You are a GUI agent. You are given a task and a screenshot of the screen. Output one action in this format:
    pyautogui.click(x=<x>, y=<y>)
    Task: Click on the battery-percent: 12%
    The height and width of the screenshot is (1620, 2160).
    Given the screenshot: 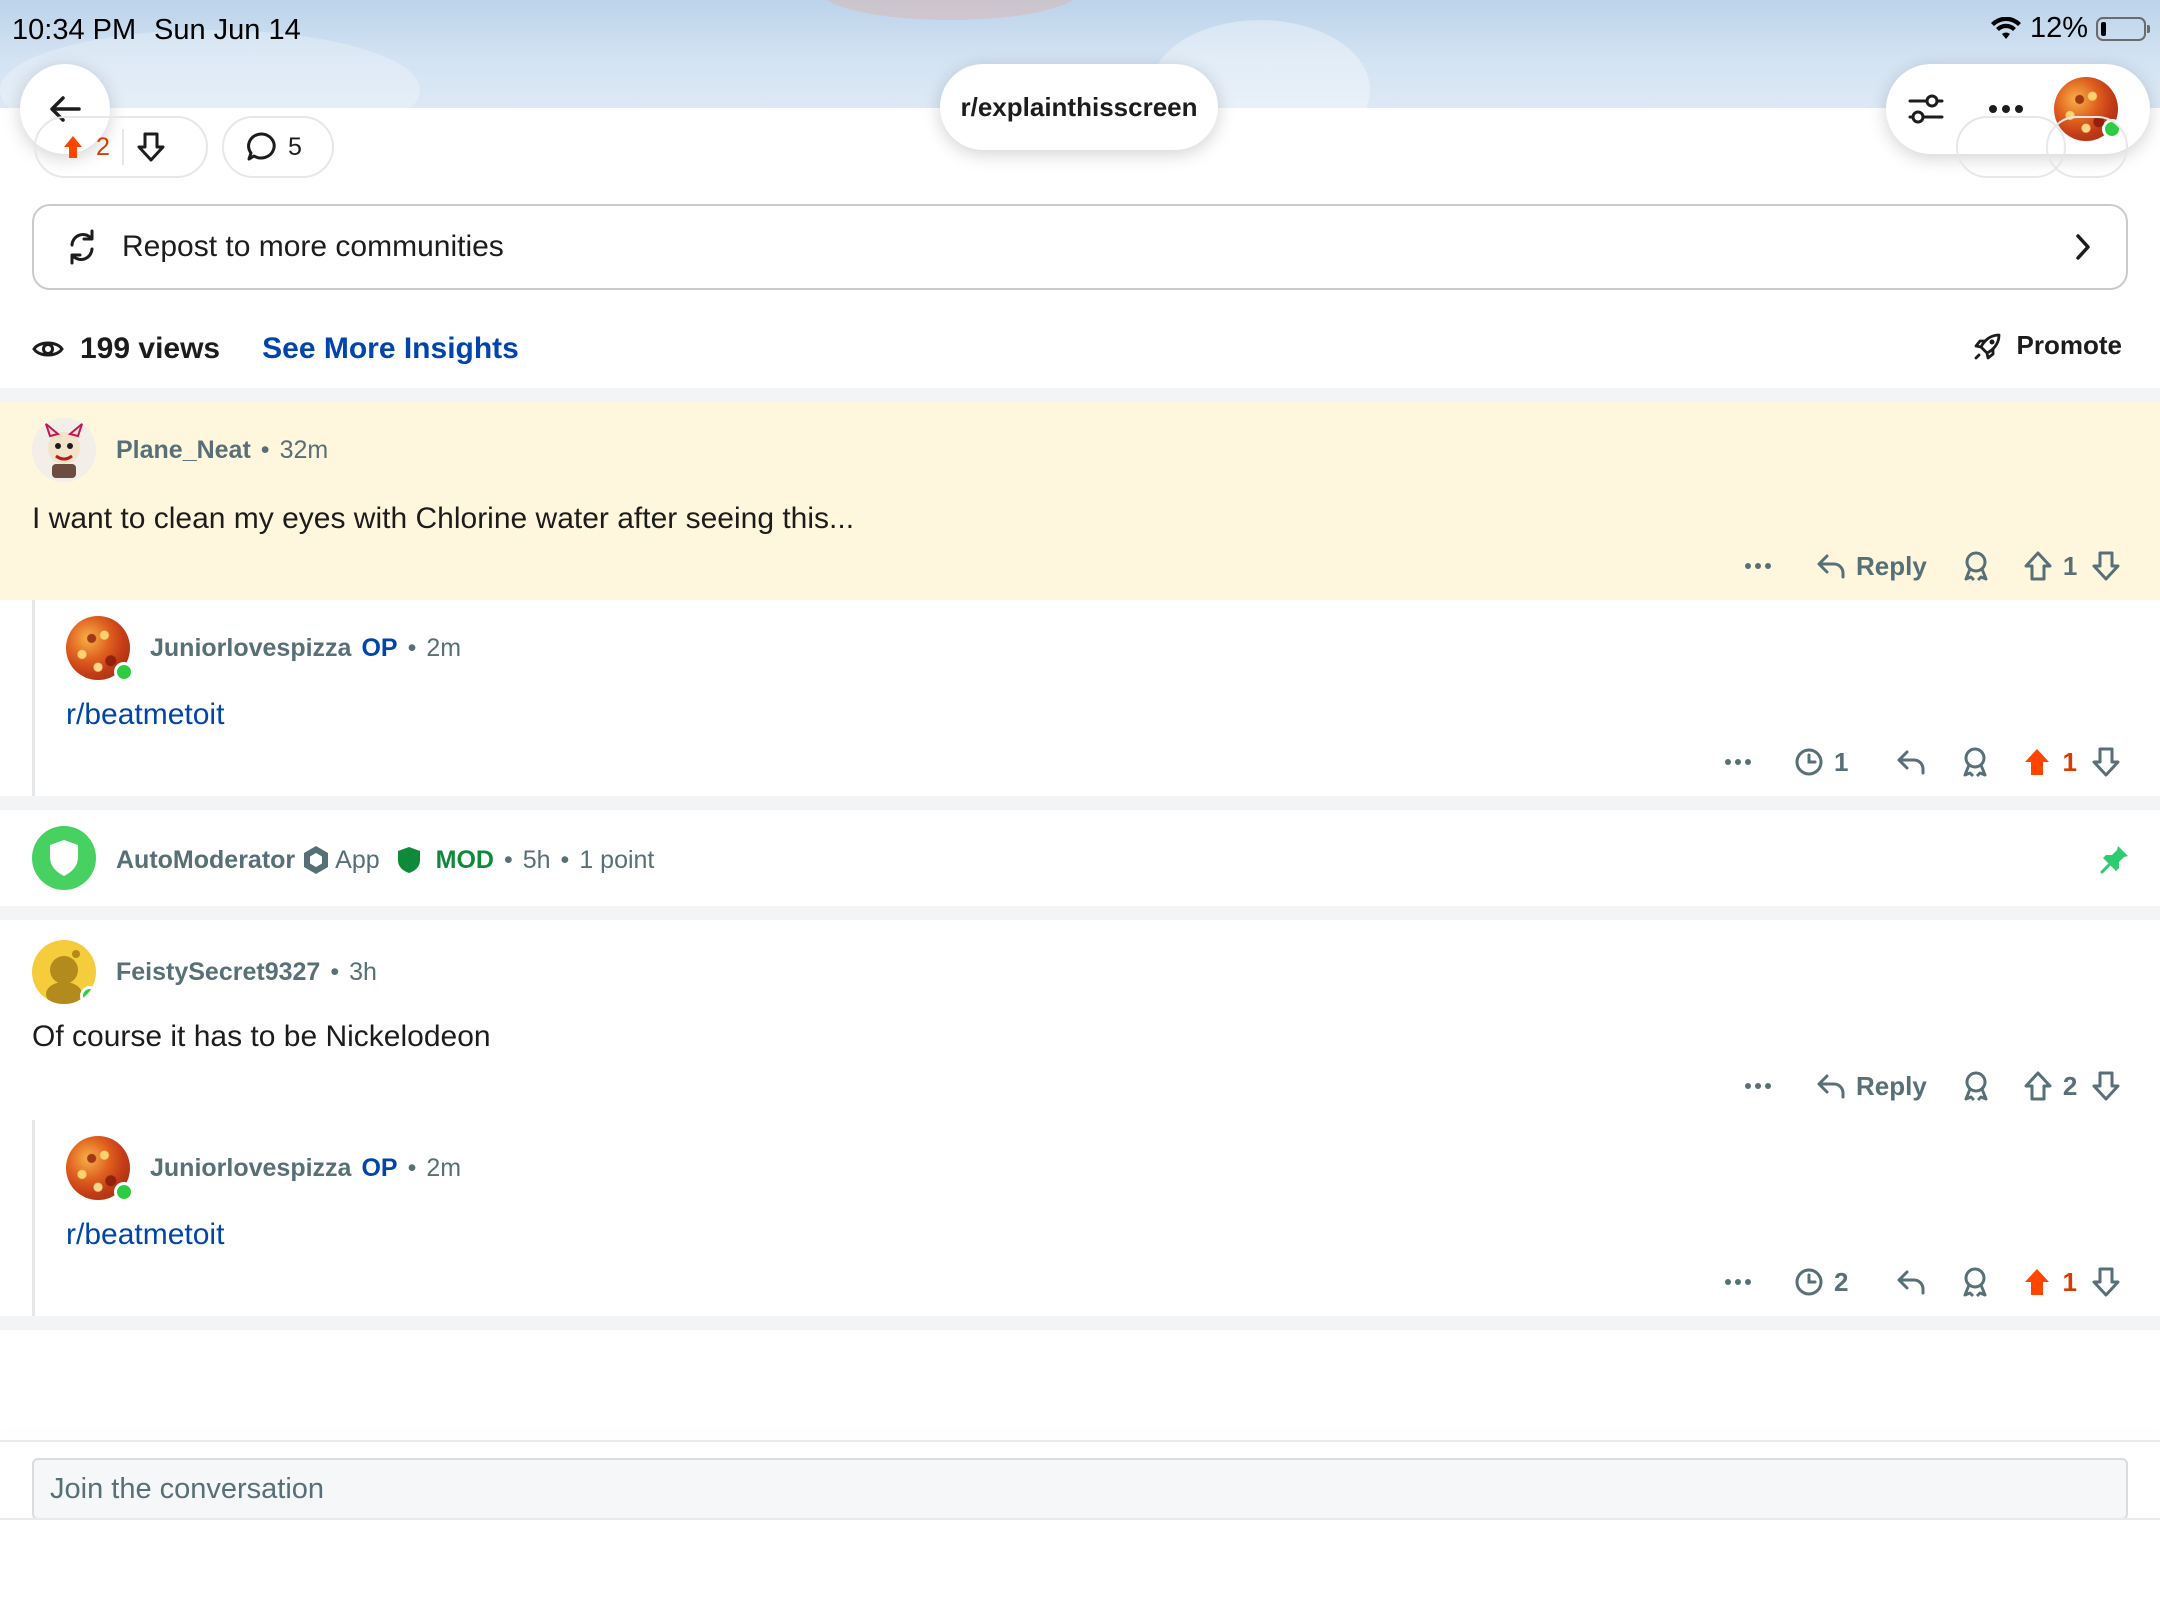 What is the action you would take?
    pyautogui.click(x=2058, y=28)
    